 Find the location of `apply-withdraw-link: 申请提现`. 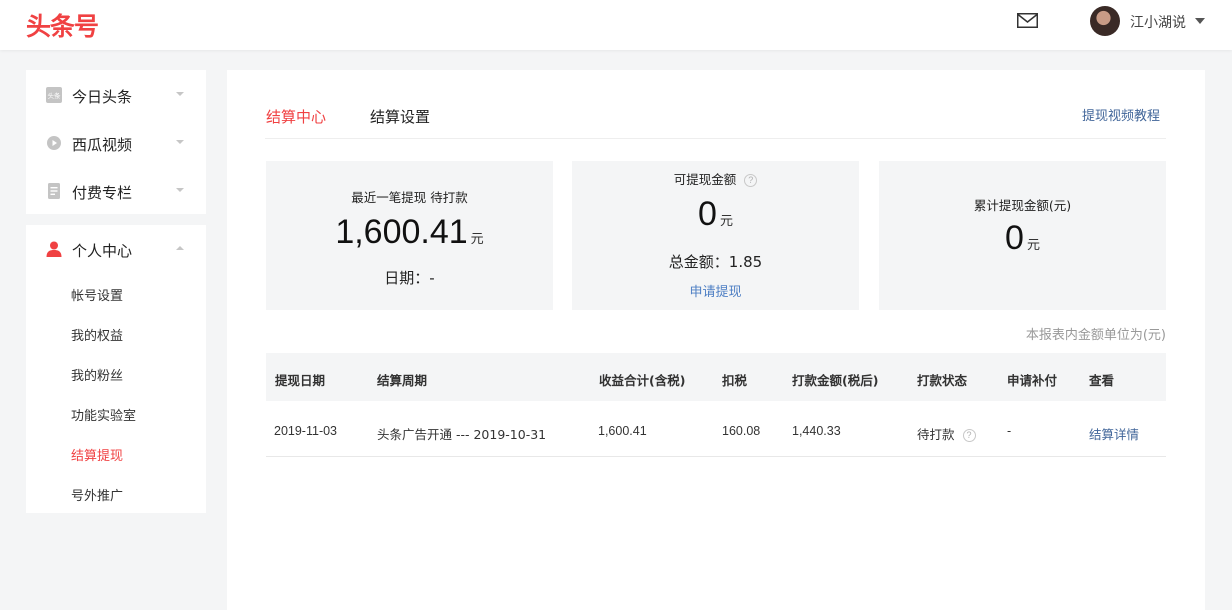

apply-withdraw-link: 申请提现 is located at coordinates (715, 290).